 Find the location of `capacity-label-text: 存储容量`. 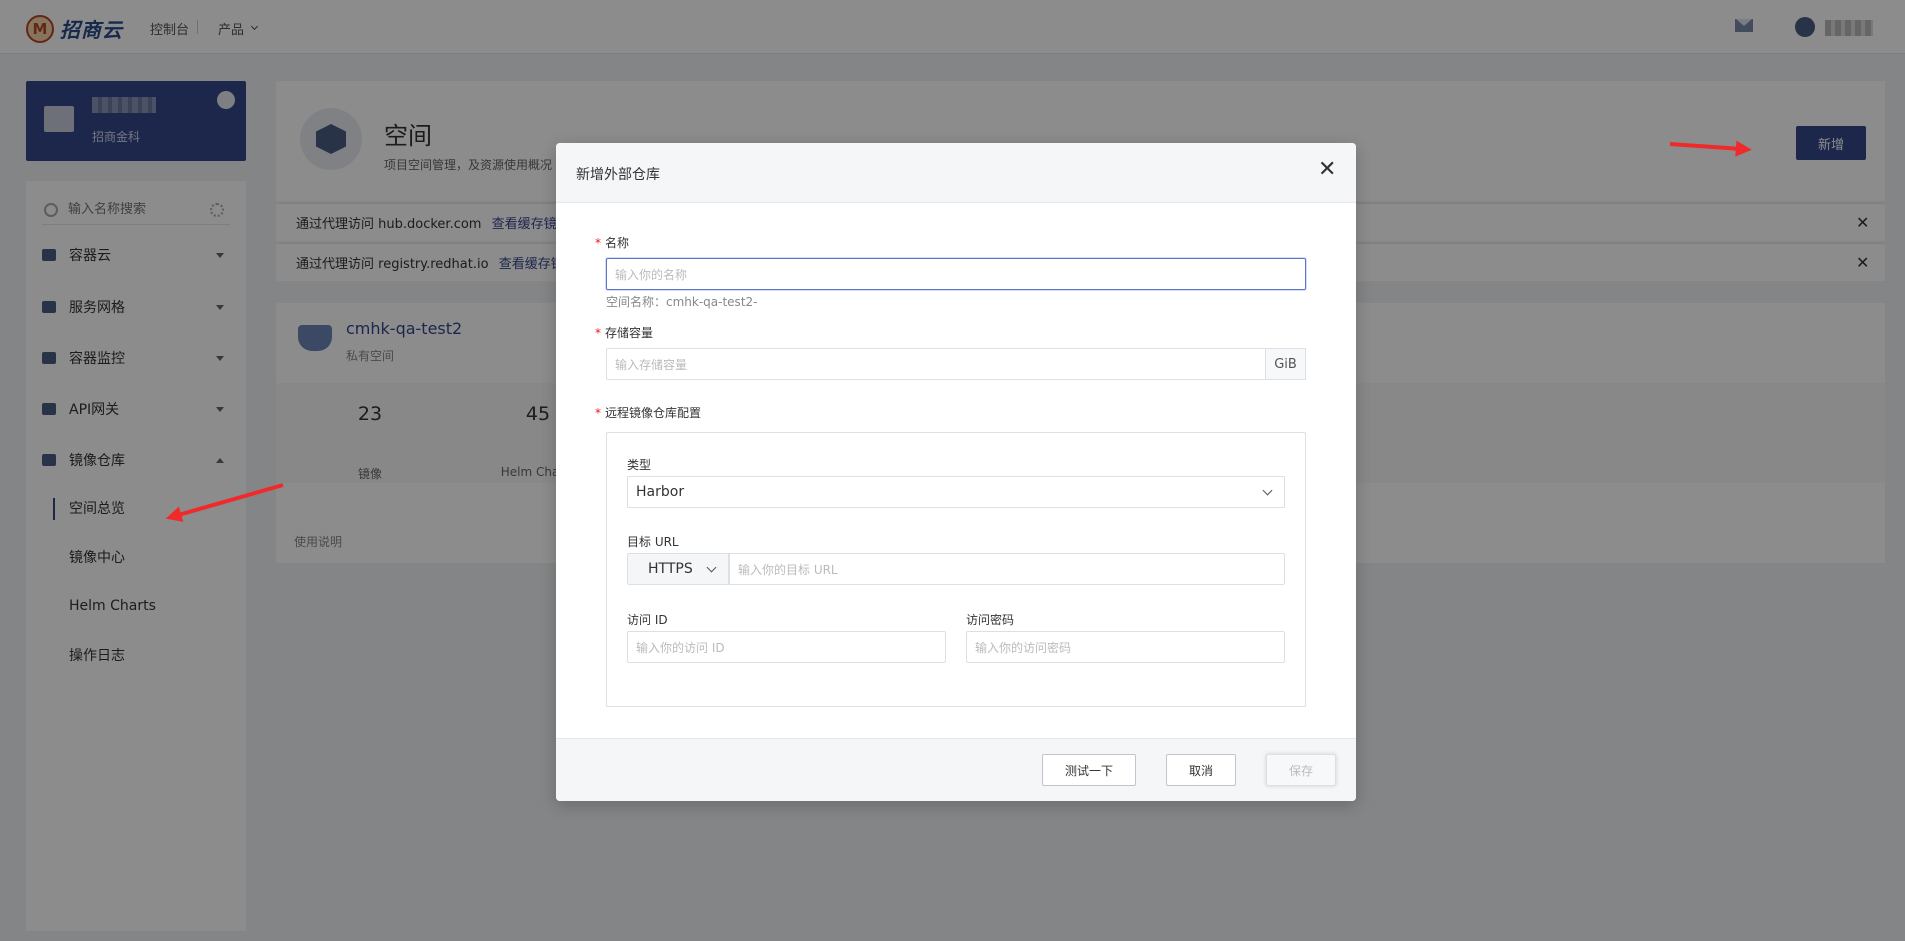

capacity-label-text: 存储容量 is located at coordinates (629, 333).